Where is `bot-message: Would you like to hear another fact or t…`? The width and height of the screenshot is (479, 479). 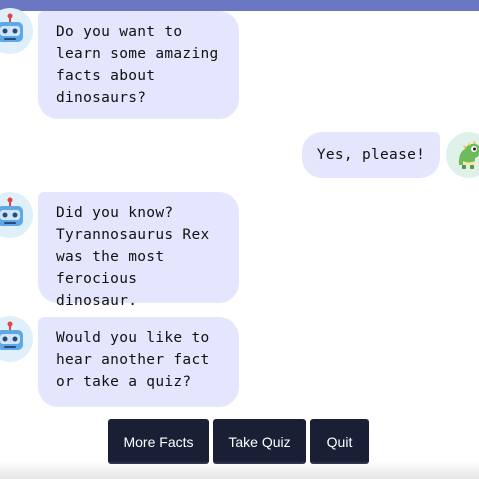
bot-message: Would you like to hear another fact or t… is located at coordinates (138, 362).